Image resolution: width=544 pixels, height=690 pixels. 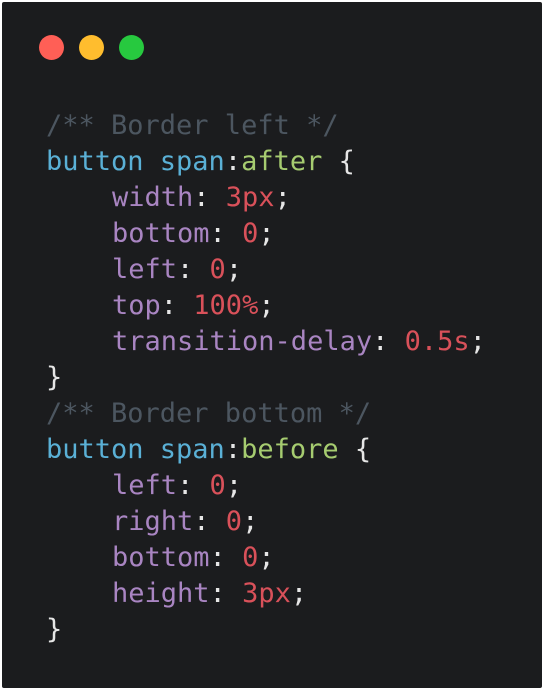 What do you see at coordinates (282, 161) in the screenshot?
I see `pseudo-element: after` at bounding box center [282, 161].